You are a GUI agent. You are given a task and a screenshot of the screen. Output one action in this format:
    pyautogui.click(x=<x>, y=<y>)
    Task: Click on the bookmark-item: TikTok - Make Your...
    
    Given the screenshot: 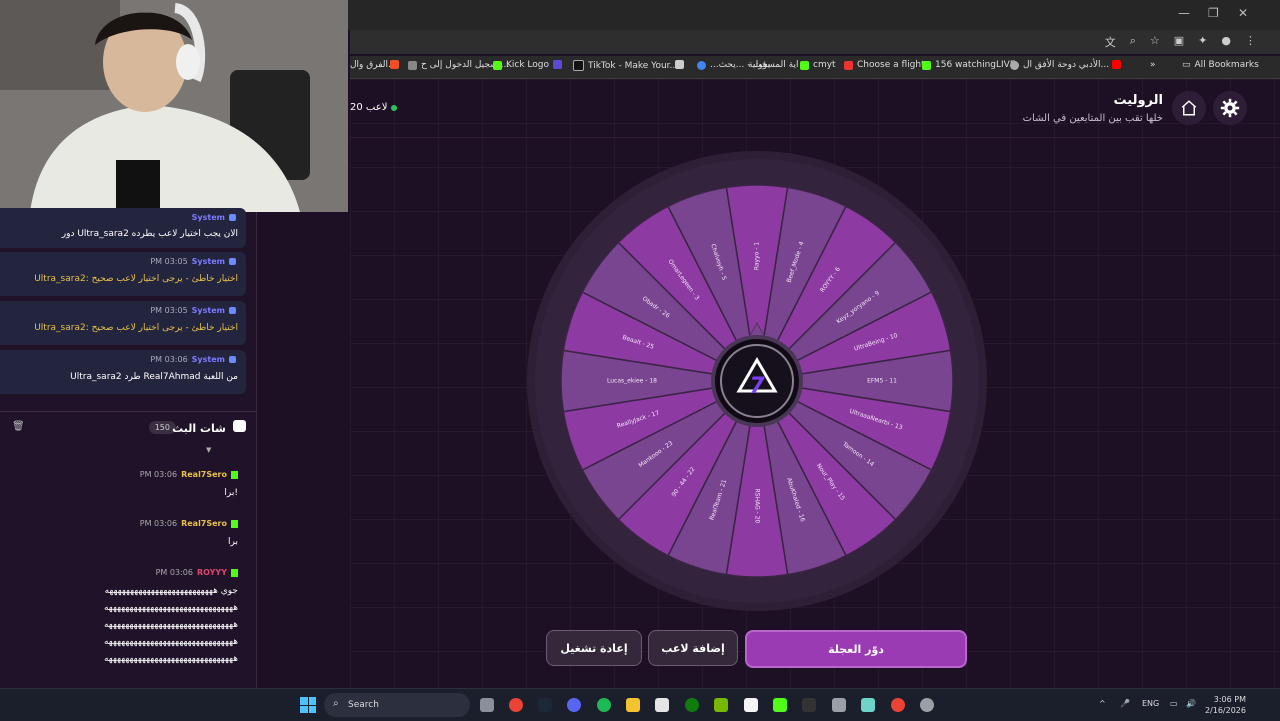 What is the action you would take?
    pyautogui.click(x=625, y=65)
    